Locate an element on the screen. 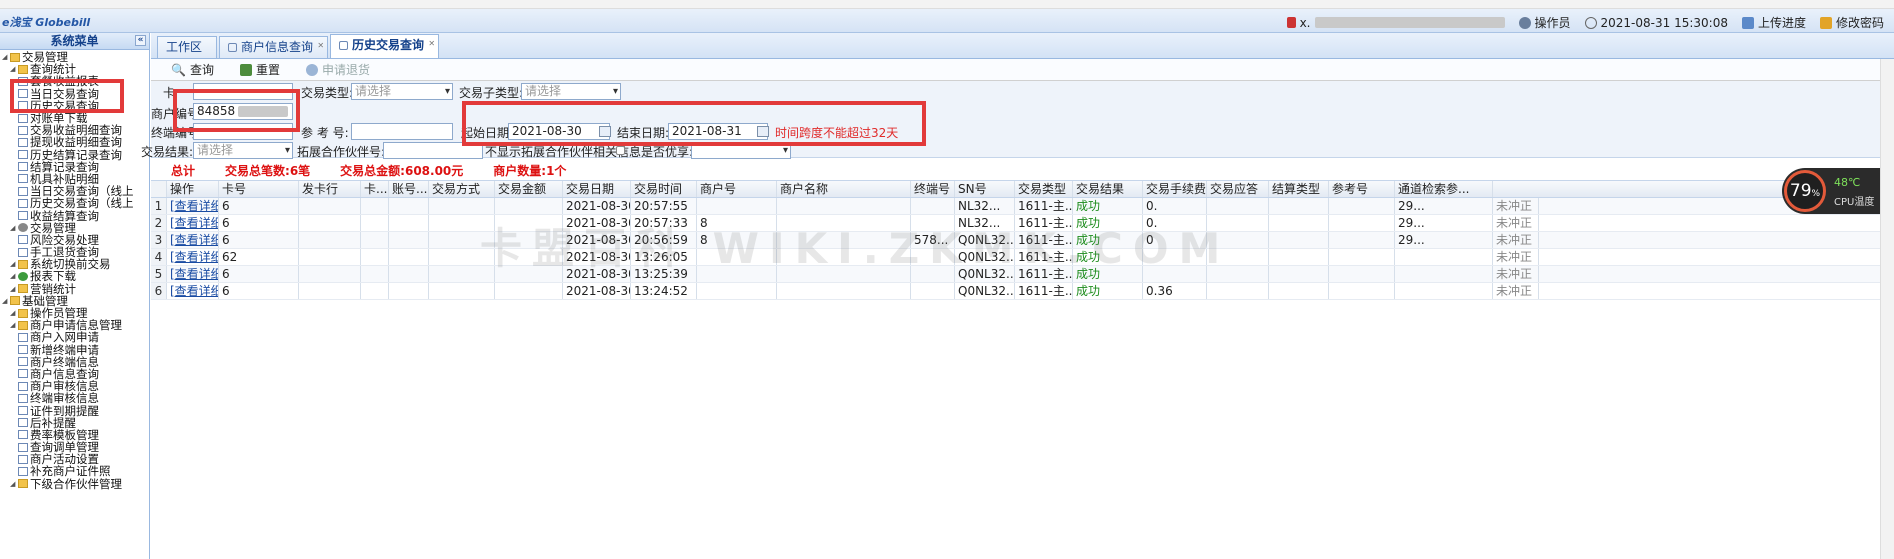  column-header: 交易应答 is located at coordinates (1238, 189).